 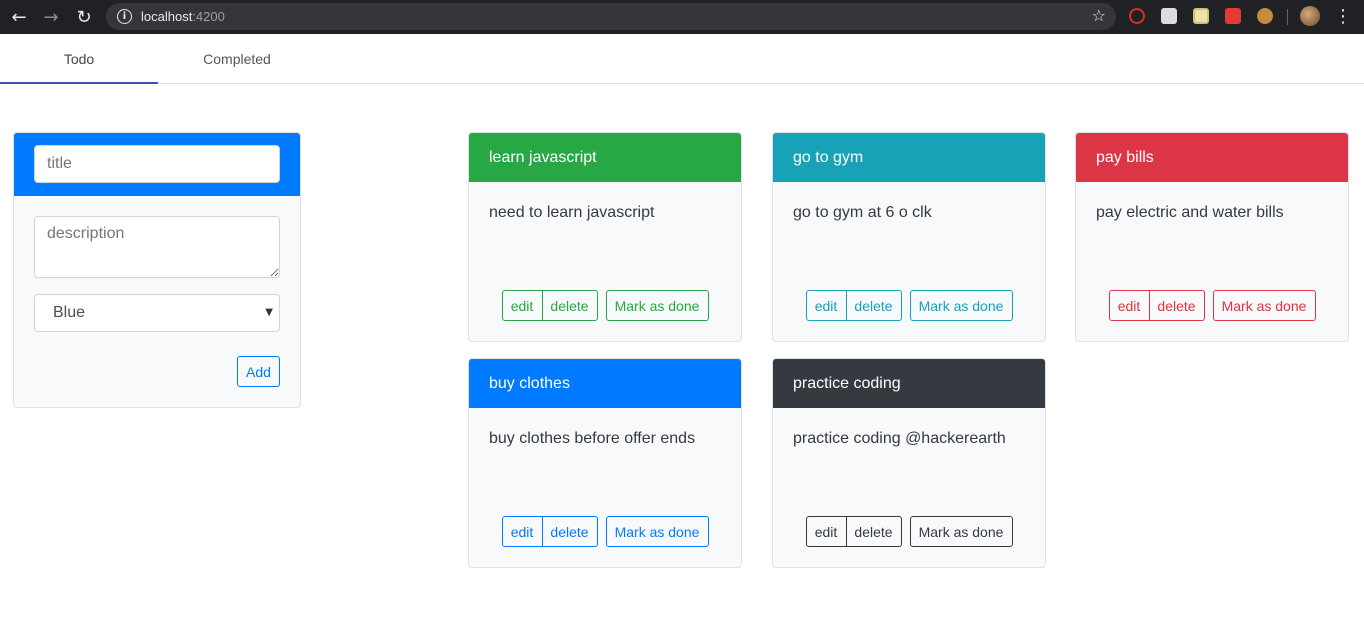 What do you see at coordinates (1169, 16) in the screenshot?
I see `extension-cube-icon` at bounding box center [1169, 16].